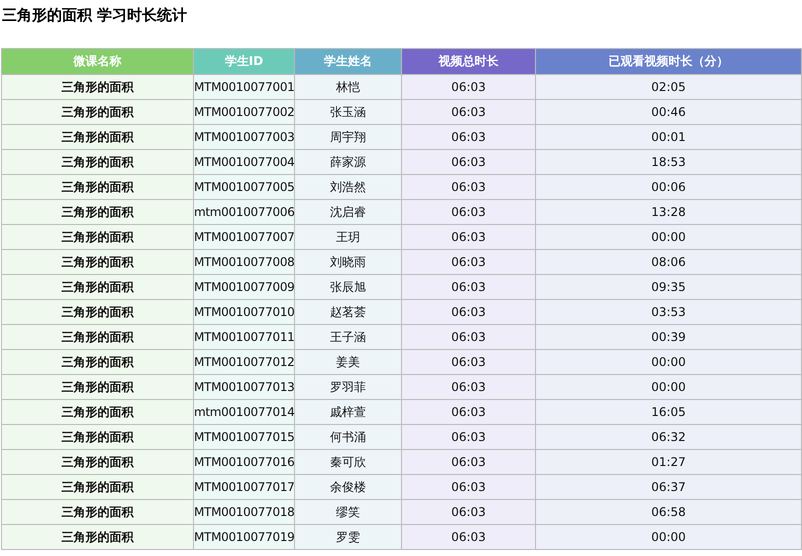  I want to click on table-cell: mtm0010077006, so click(244, 212).